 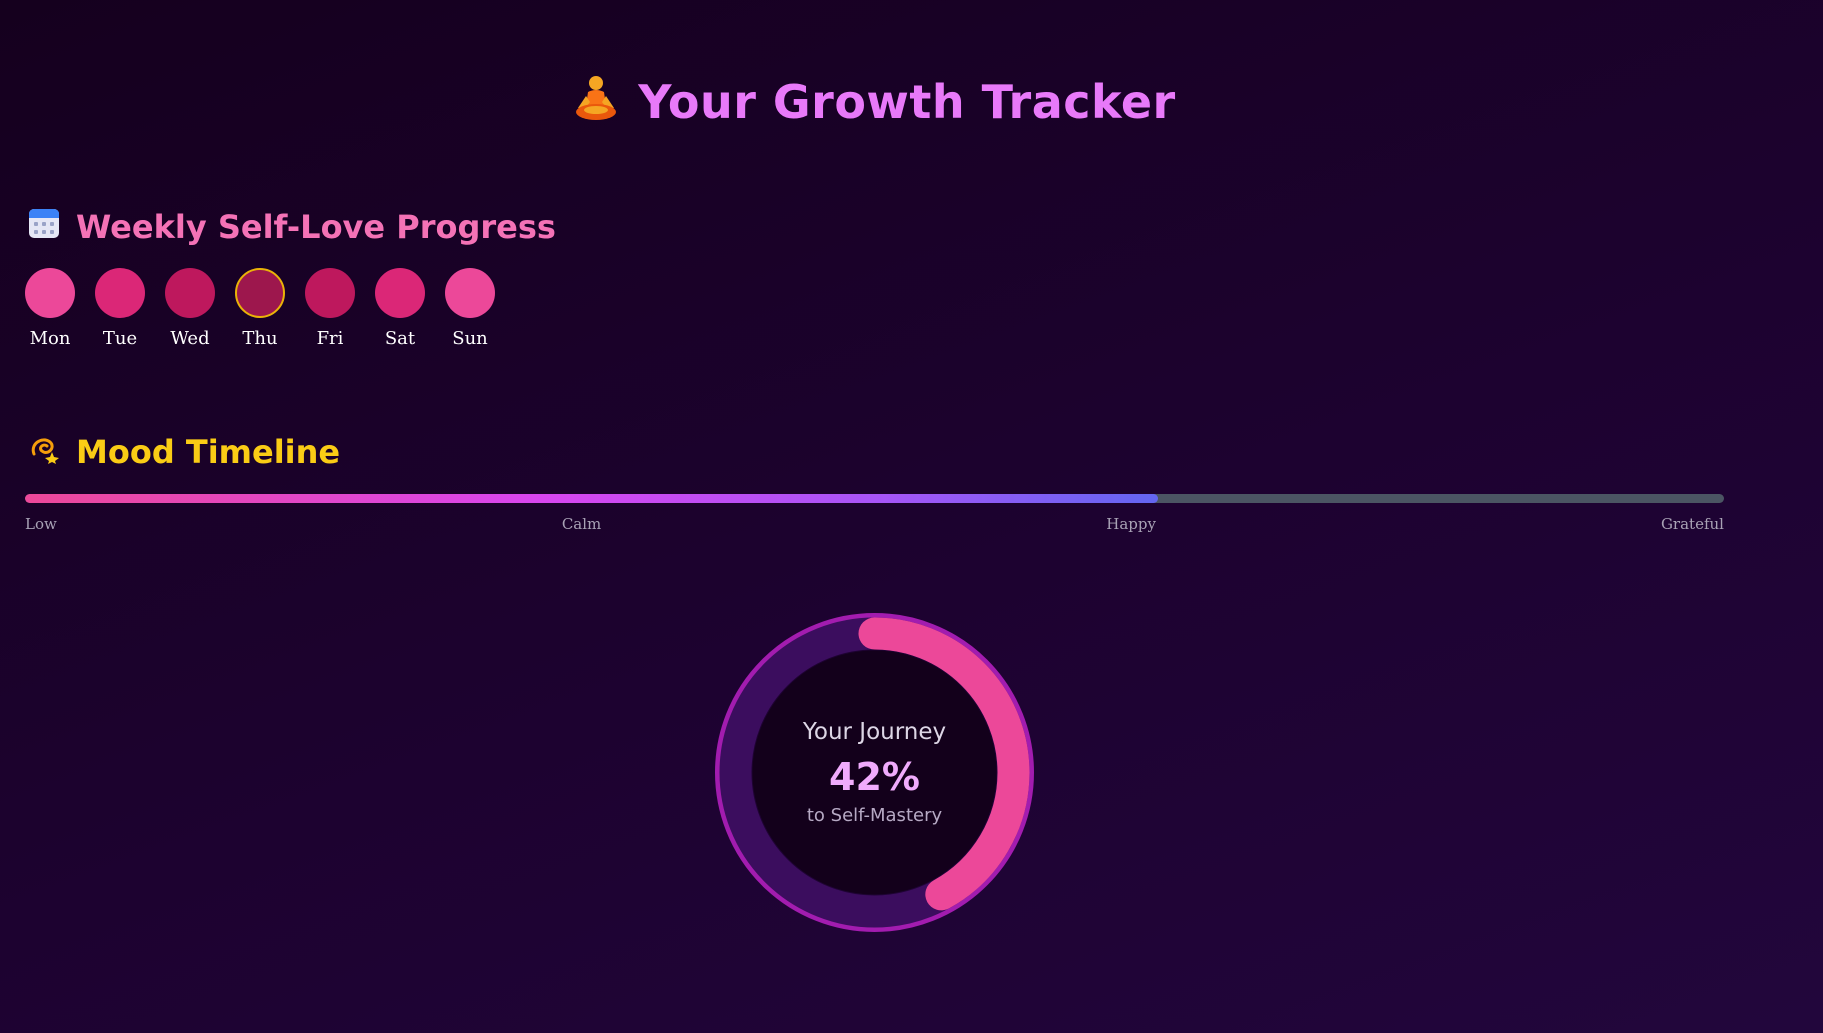 I want to click on weekly-progress-heading: Weekly Self-Love Progress, so click(x=292, y=227).